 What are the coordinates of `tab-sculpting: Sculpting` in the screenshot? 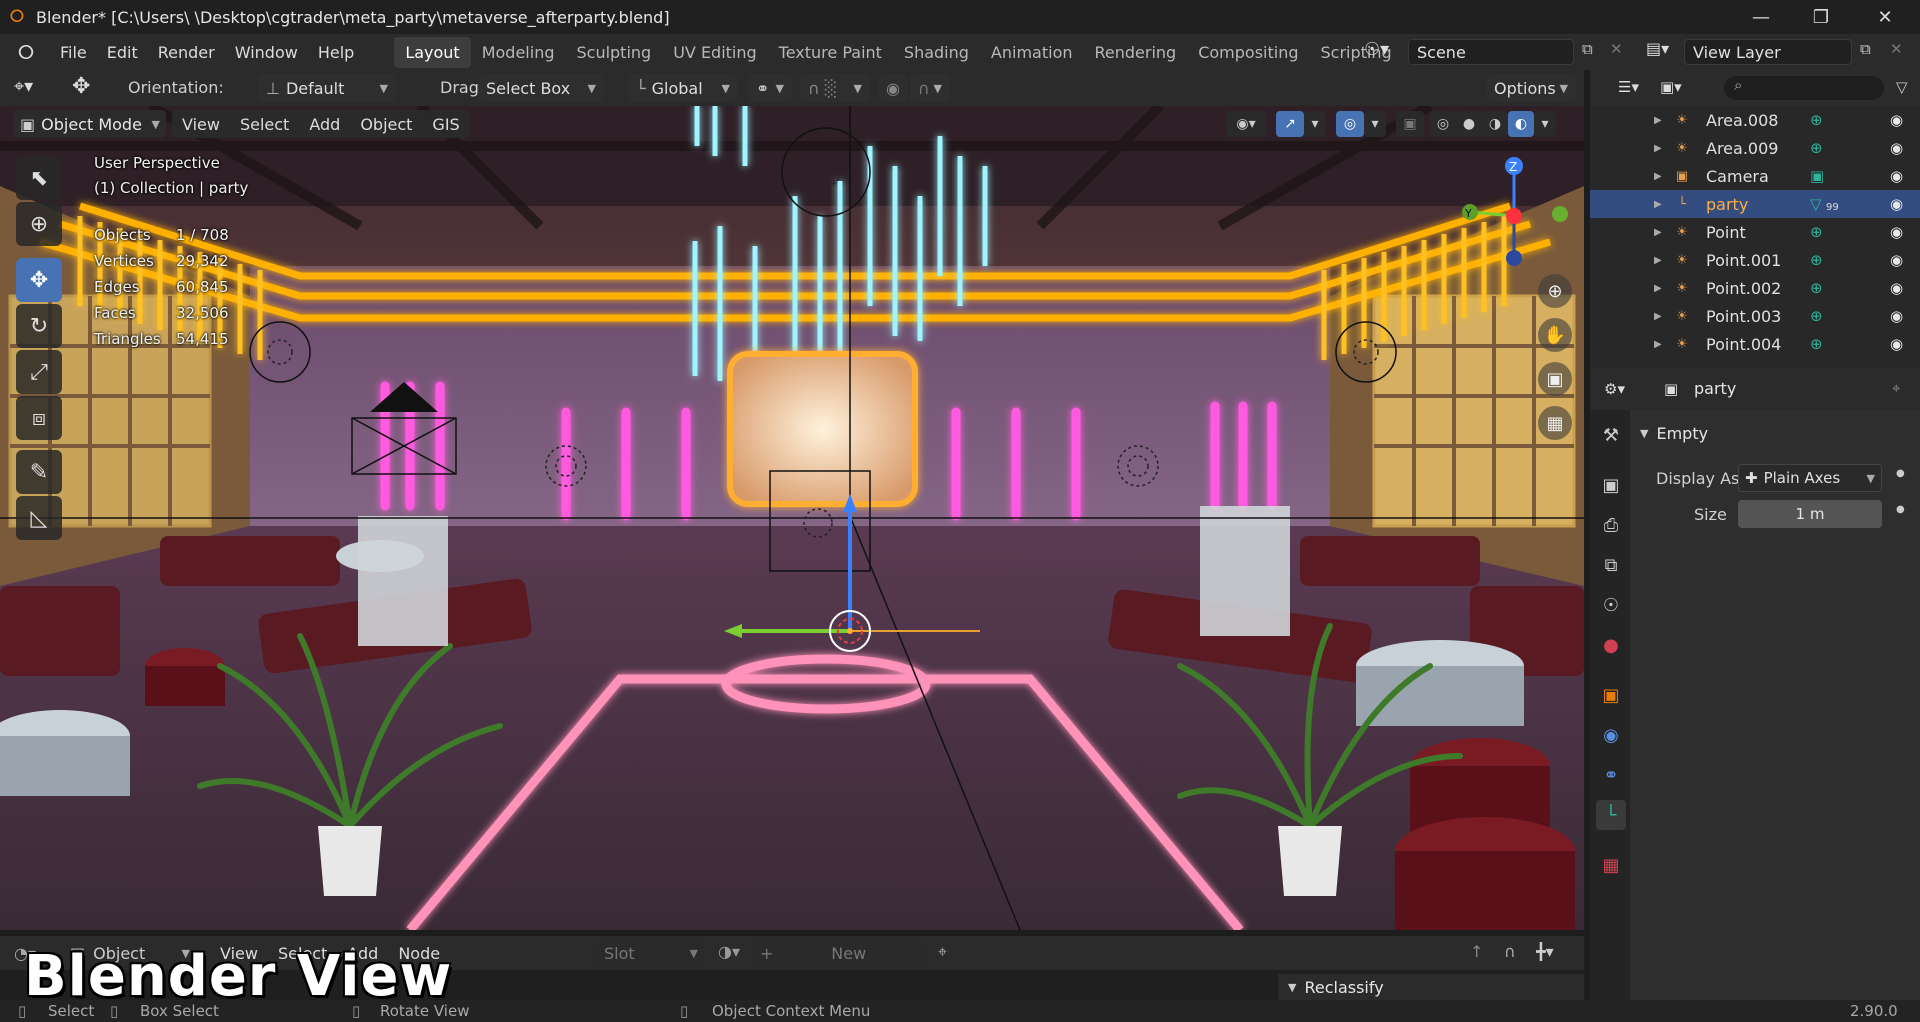 It's located at (613, 52).